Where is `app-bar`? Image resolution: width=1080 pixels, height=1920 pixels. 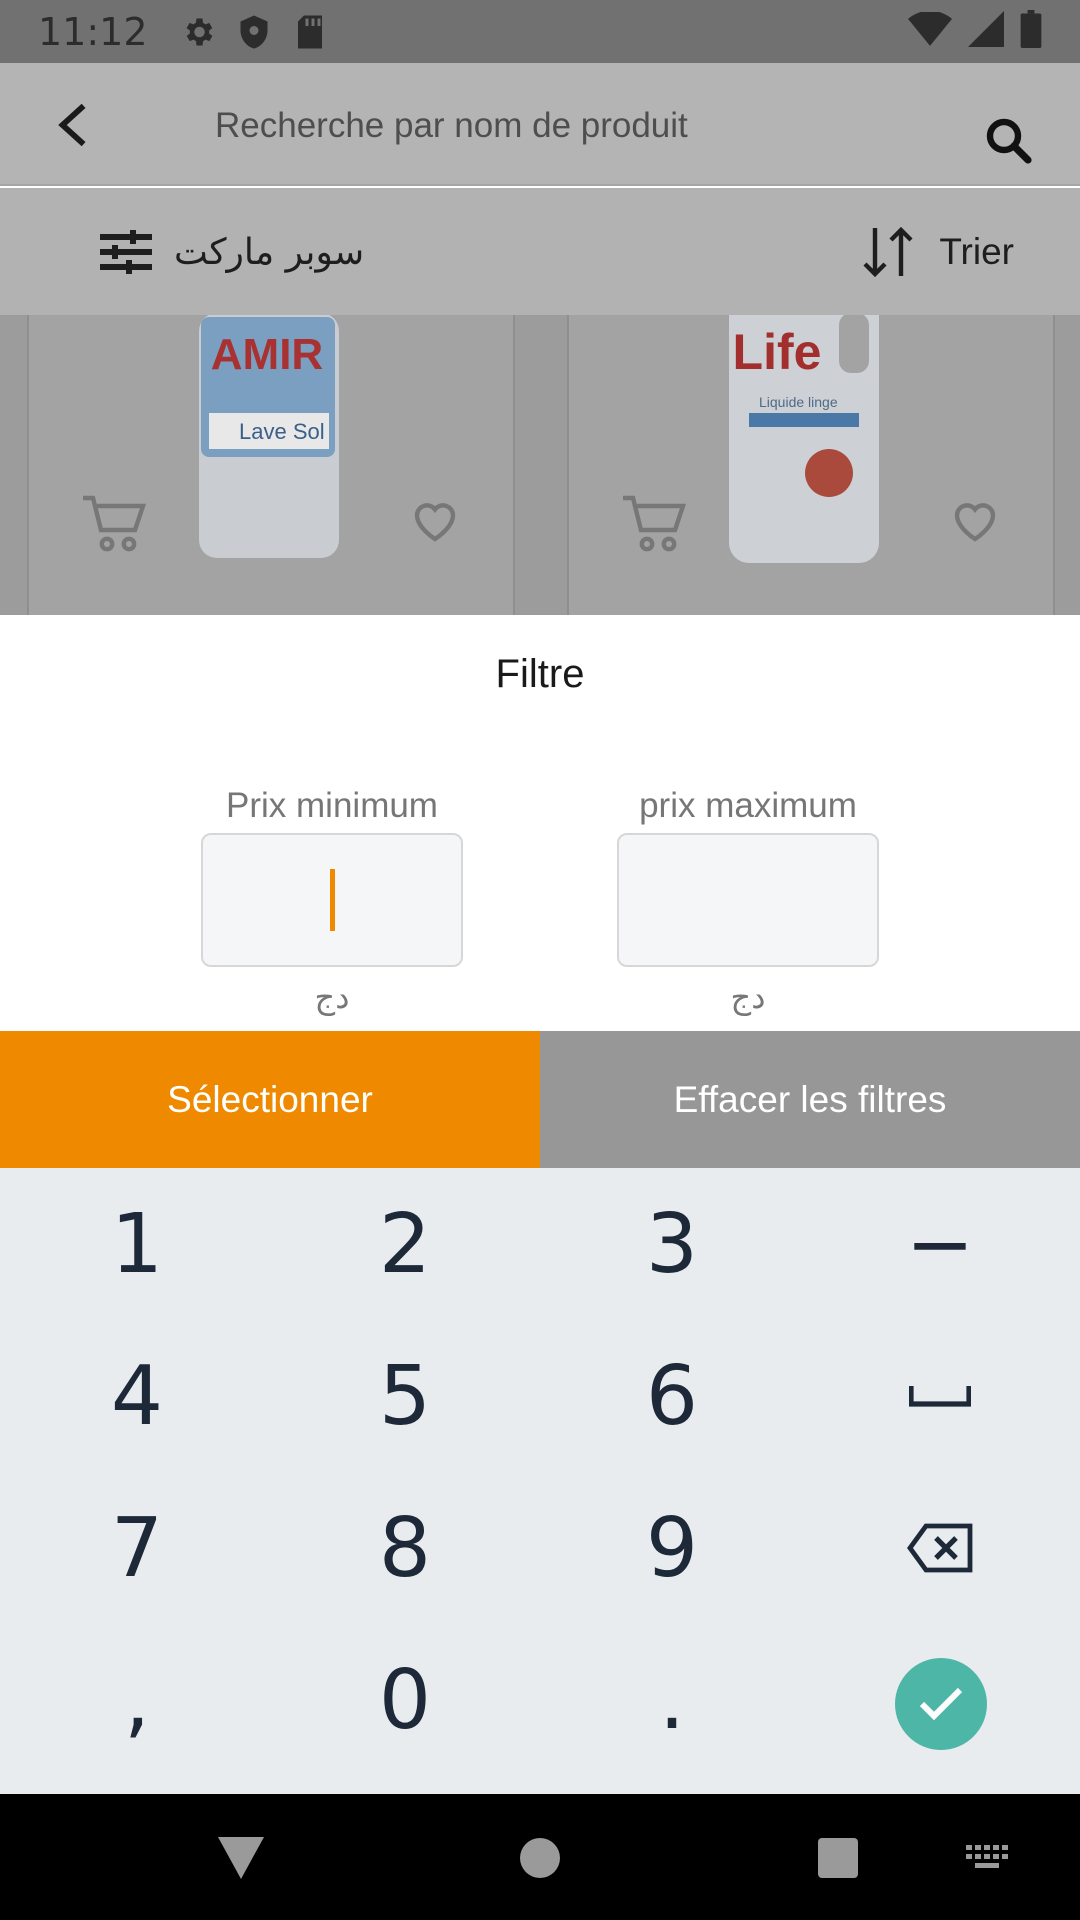 app-bar is located at coordinates (540, 124).